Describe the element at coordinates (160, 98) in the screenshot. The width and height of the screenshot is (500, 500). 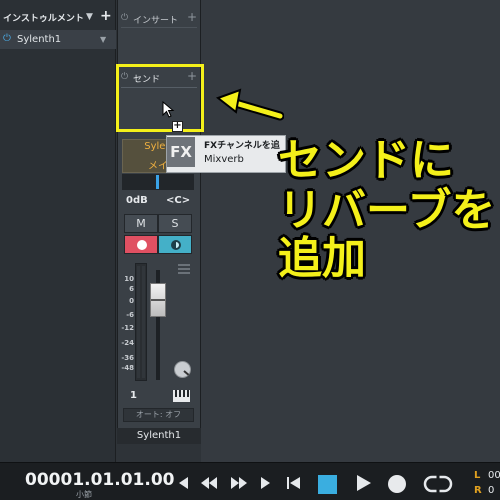
I see `send-highlight-box` at that location.